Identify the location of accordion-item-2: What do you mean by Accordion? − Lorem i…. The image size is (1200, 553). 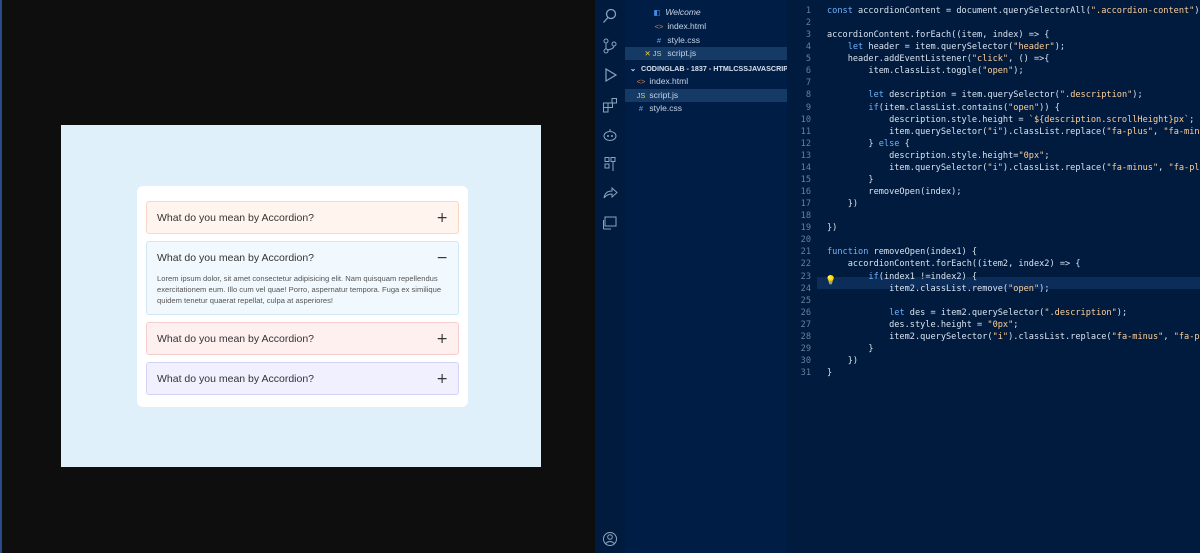
(302, 278).